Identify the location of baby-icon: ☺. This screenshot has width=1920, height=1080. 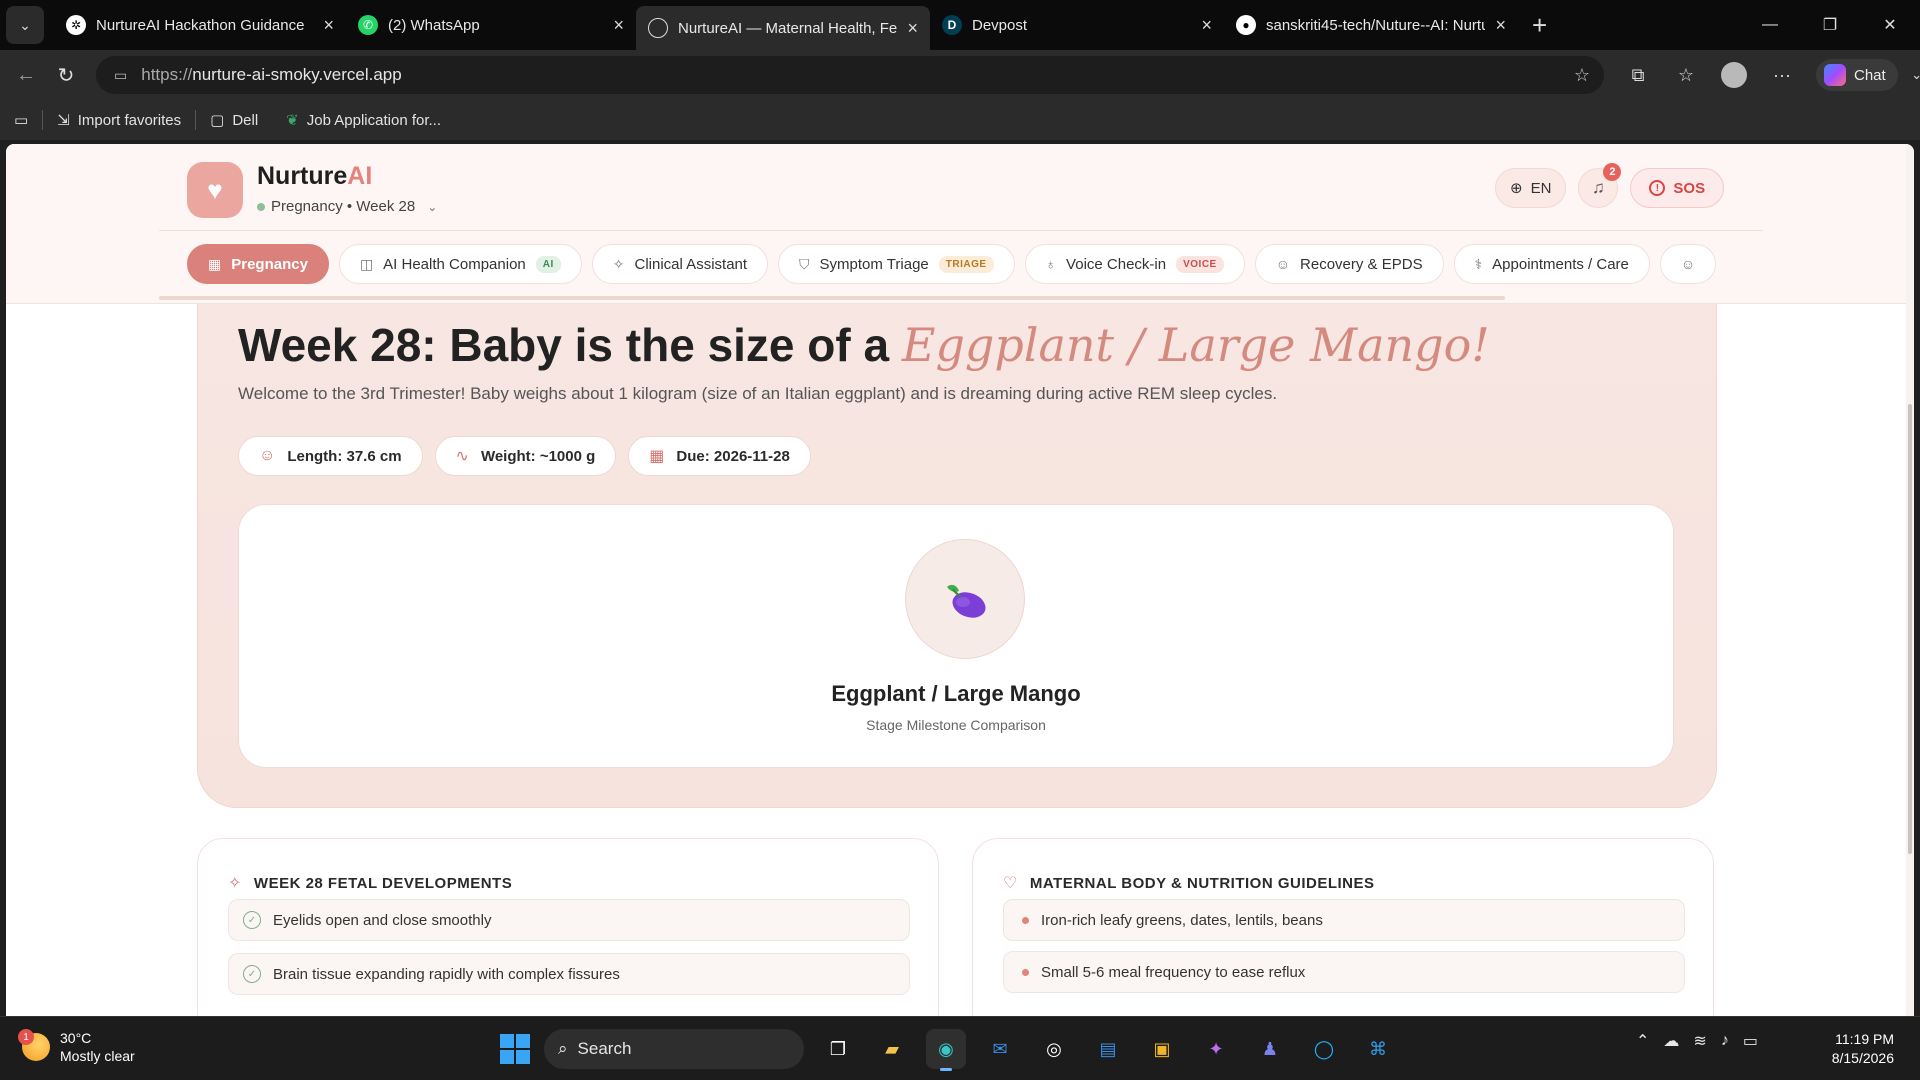
(267, 455).